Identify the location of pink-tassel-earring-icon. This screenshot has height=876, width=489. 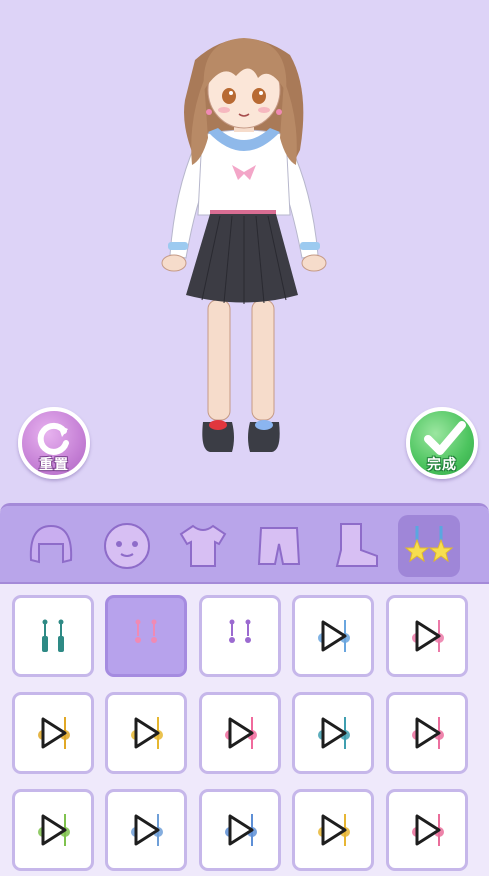
(428, 733).